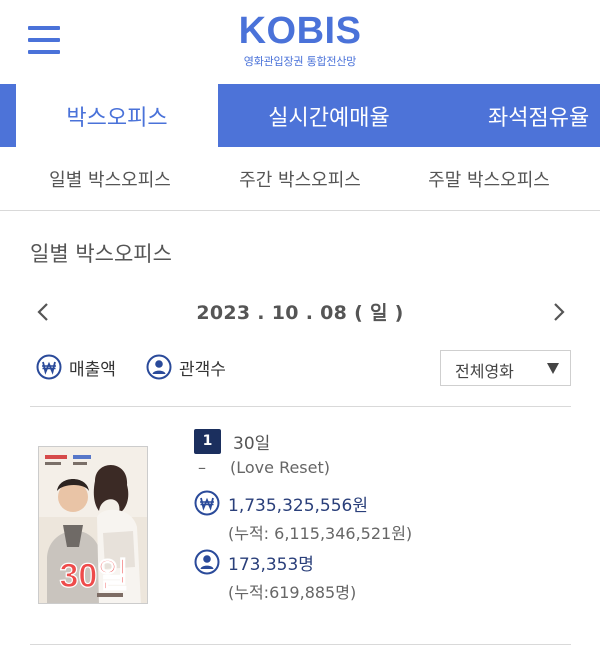  I want to click on audience-toggle-label: 관객수, so click(202, 369).